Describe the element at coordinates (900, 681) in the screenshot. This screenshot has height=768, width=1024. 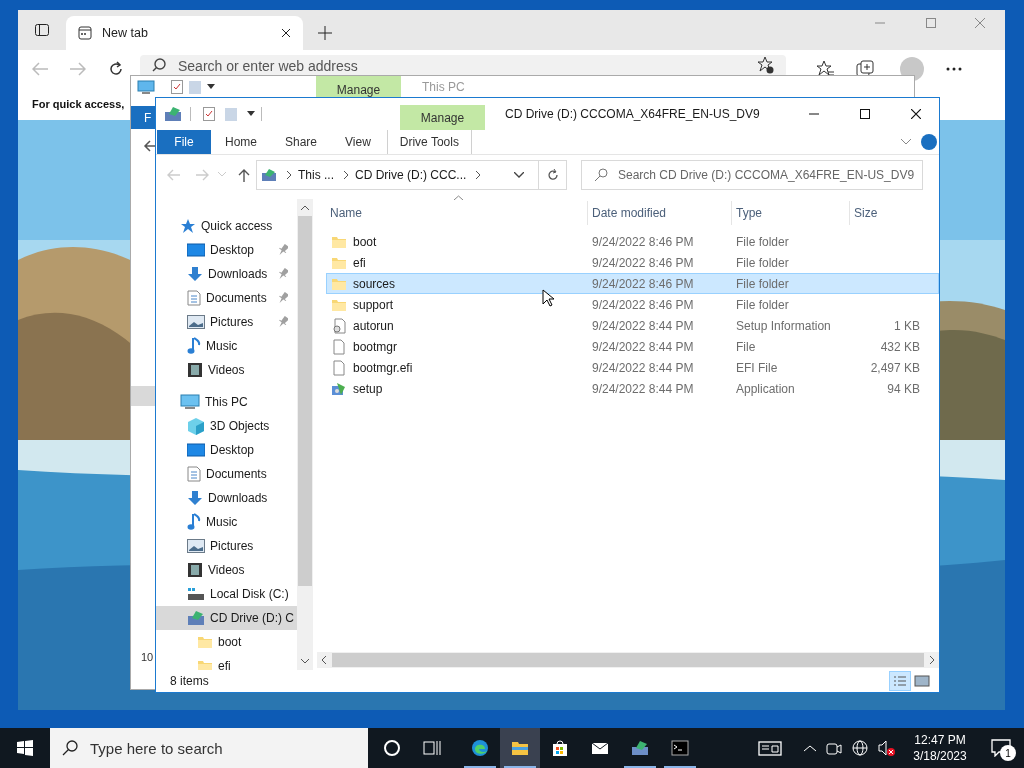
I see `details-view-icon` at that location.